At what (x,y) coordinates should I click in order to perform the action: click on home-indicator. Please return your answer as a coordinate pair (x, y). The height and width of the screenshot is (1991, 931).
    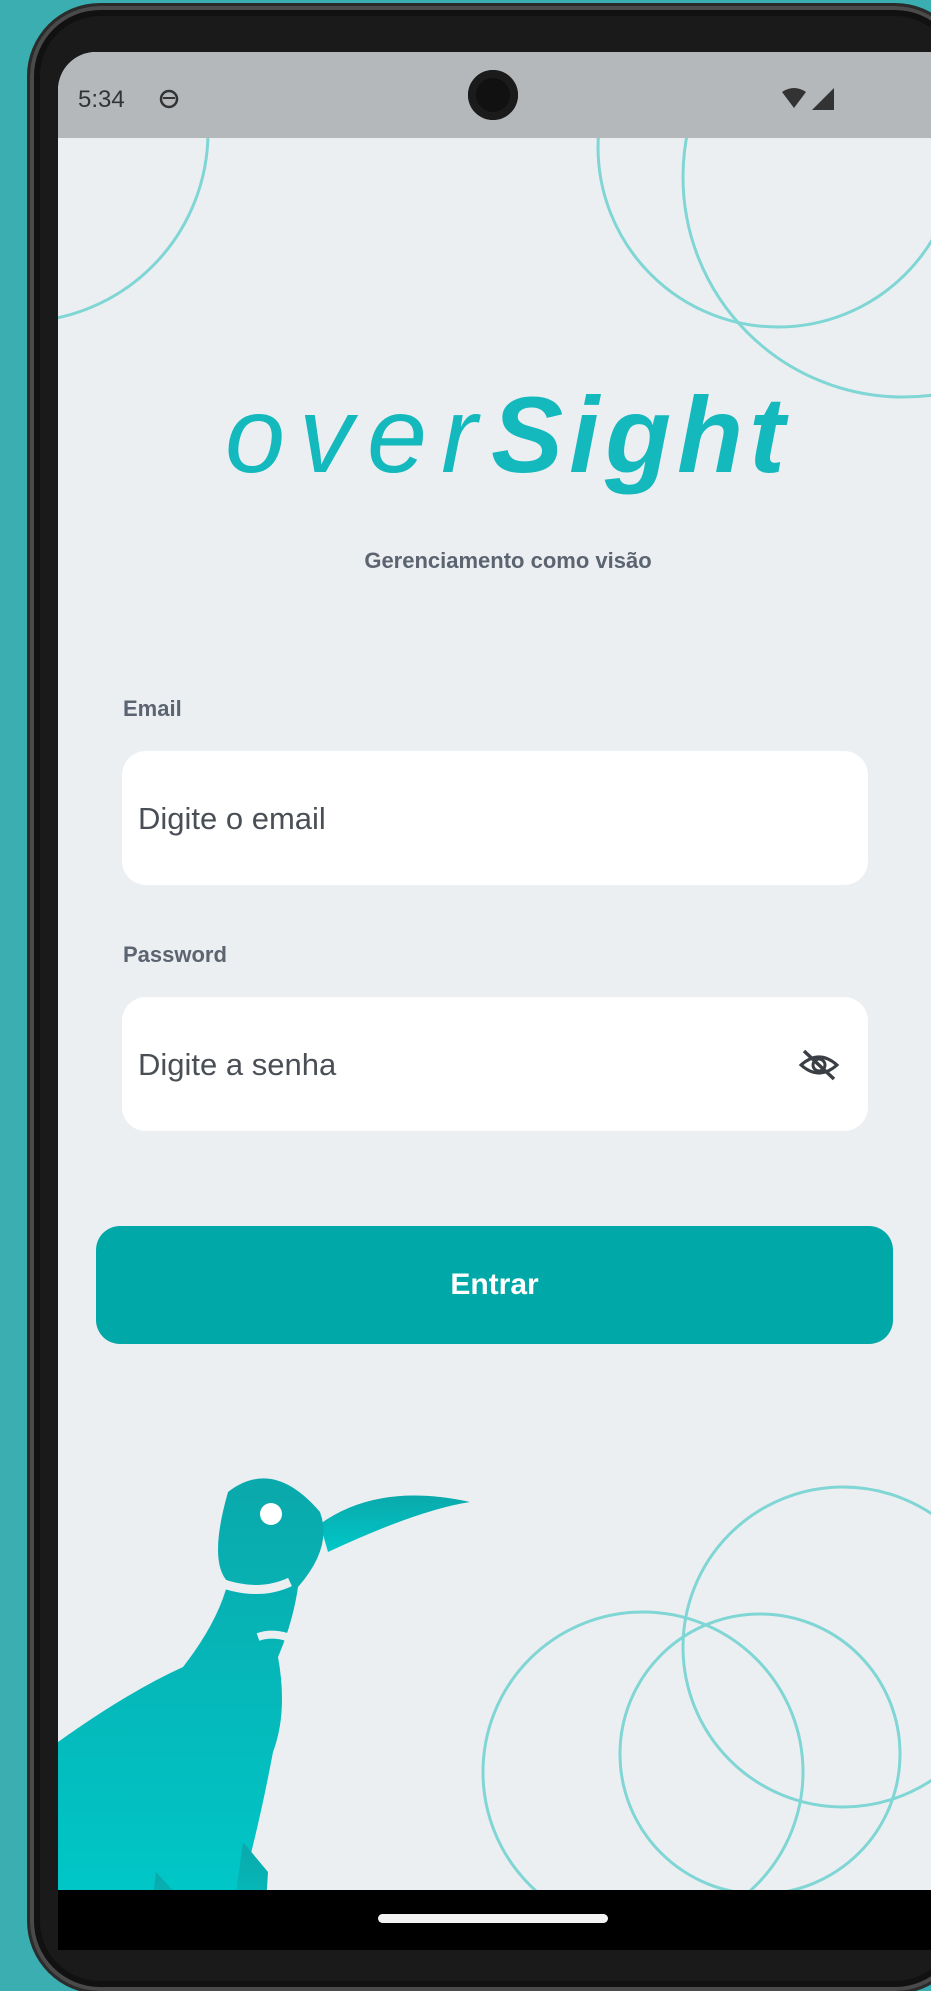
    Looking at the image, I should click on (493, 1918).